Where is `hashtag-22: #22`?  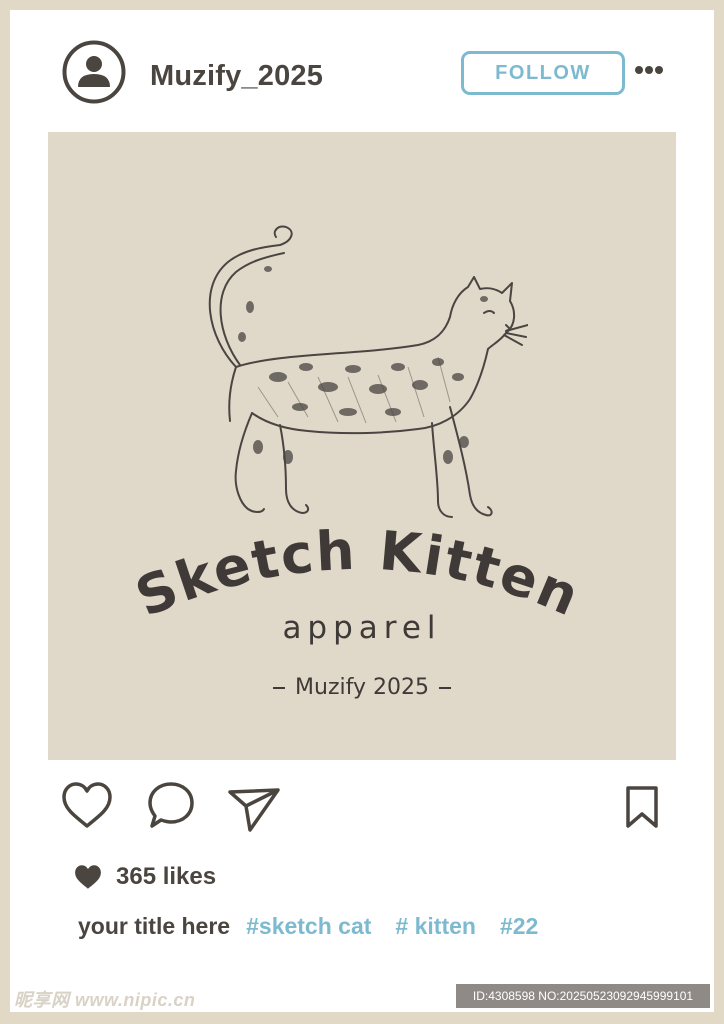 hashtag-22: #22 is located at coordinates (519, 926).